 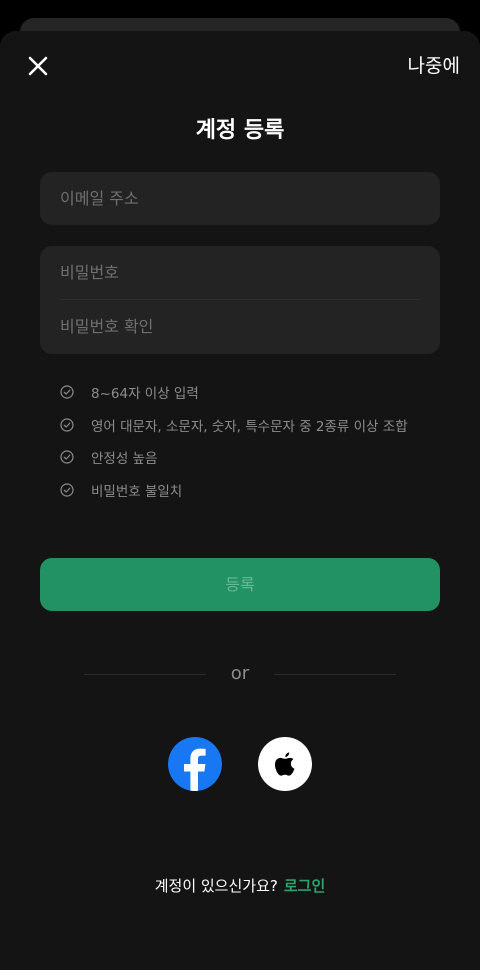 I want to click on apple-icon, so click(x=285, y=764).